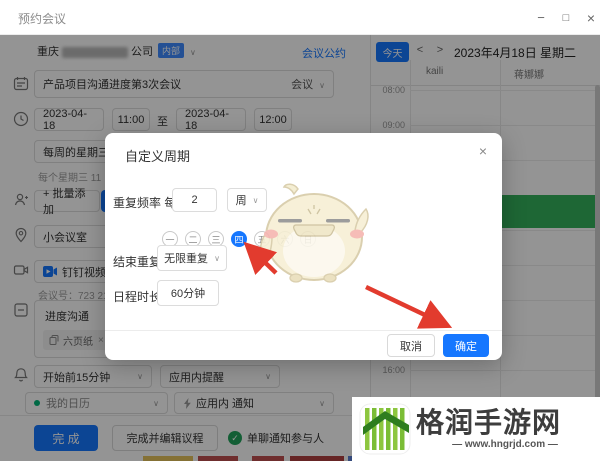 Image resolution: width=600 pixels, height=461 pixels. I want to click on weekday-circle-4: 四, so click(239, 239).